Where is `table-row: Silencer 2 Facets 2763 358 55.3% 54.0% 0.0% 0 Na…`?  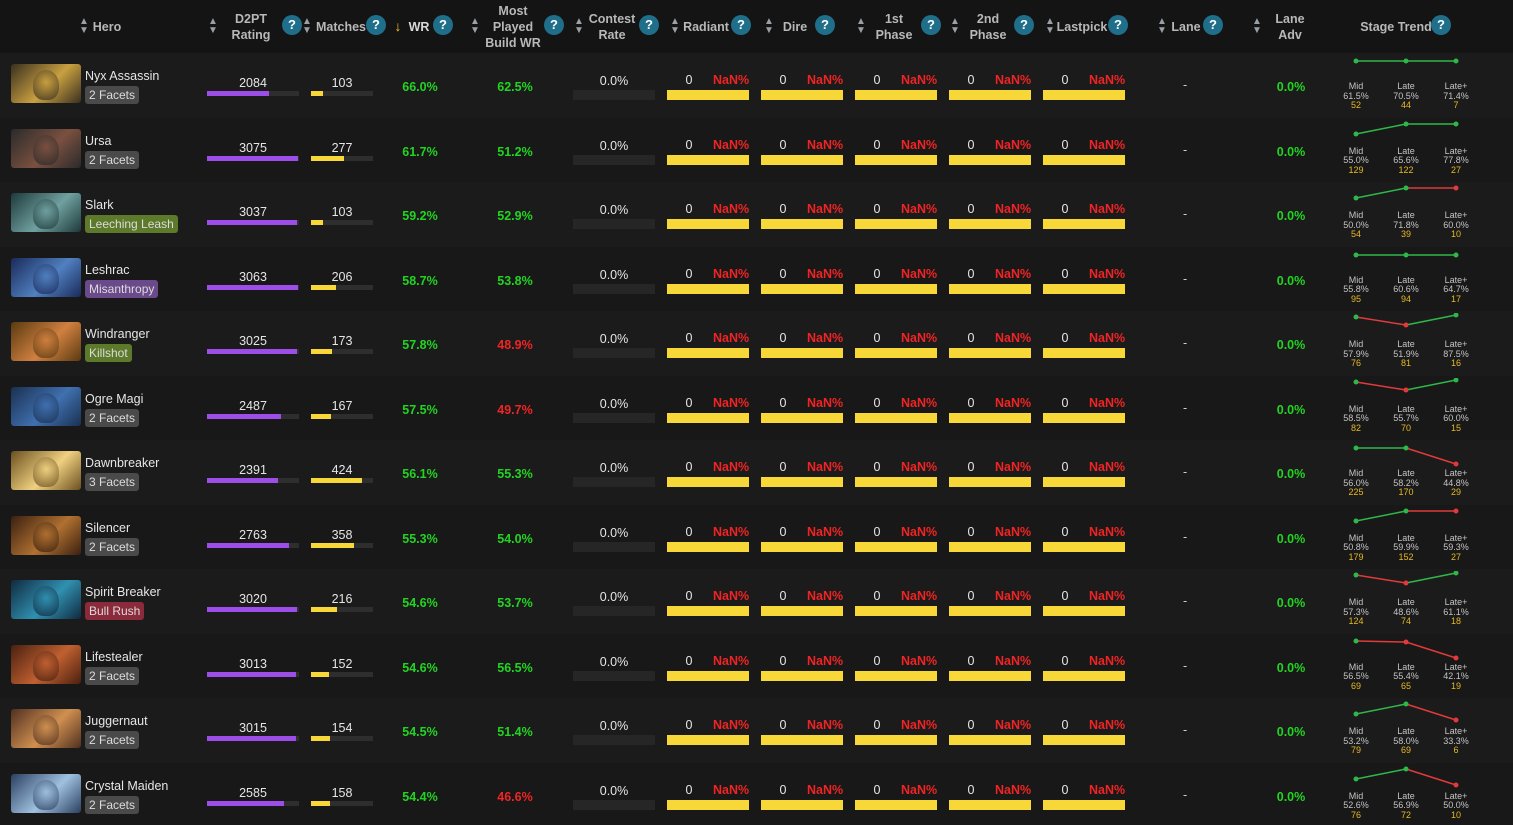
table-row: Silencer 2 Facets 2763 358 55.3% 54.0% 0.0% 0 Na… is located at coordinates (756, 536).